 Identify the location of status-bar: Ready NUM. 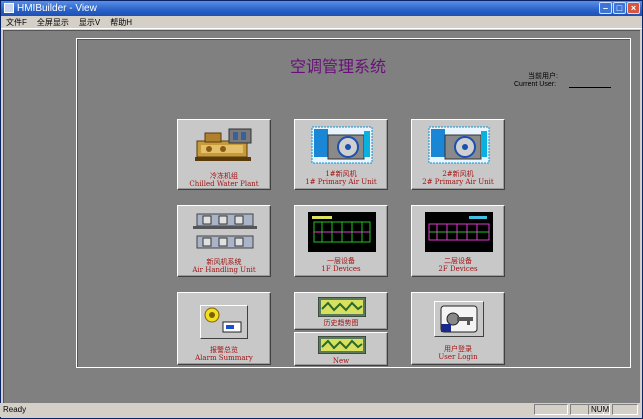
(320, 410).